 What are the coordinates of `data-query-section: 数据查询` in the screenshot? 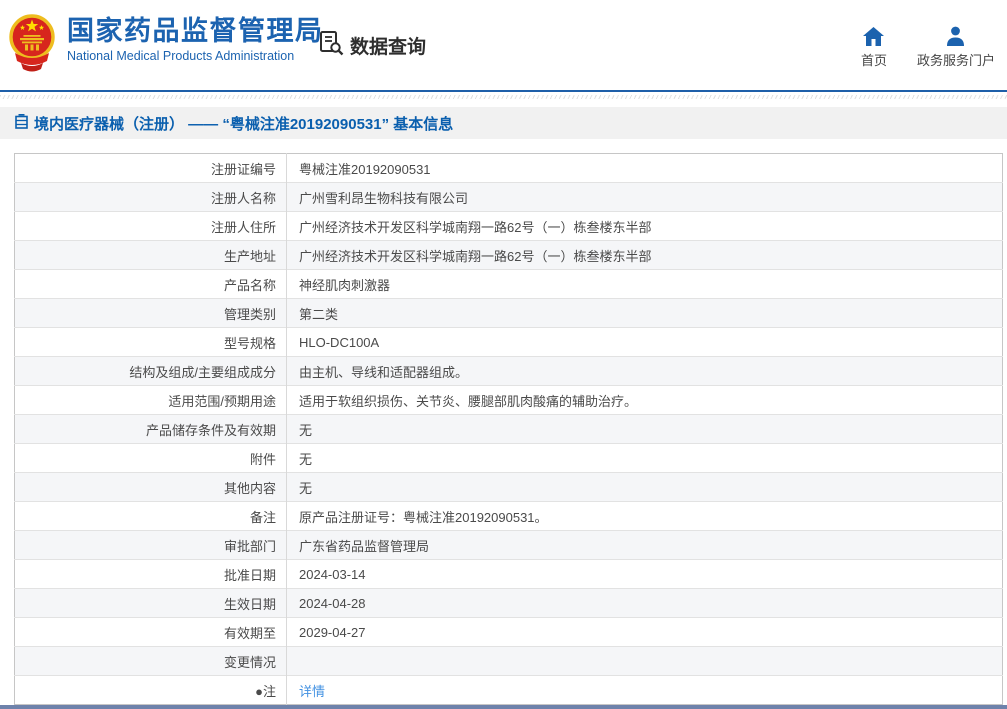 It's located at (372, 45).